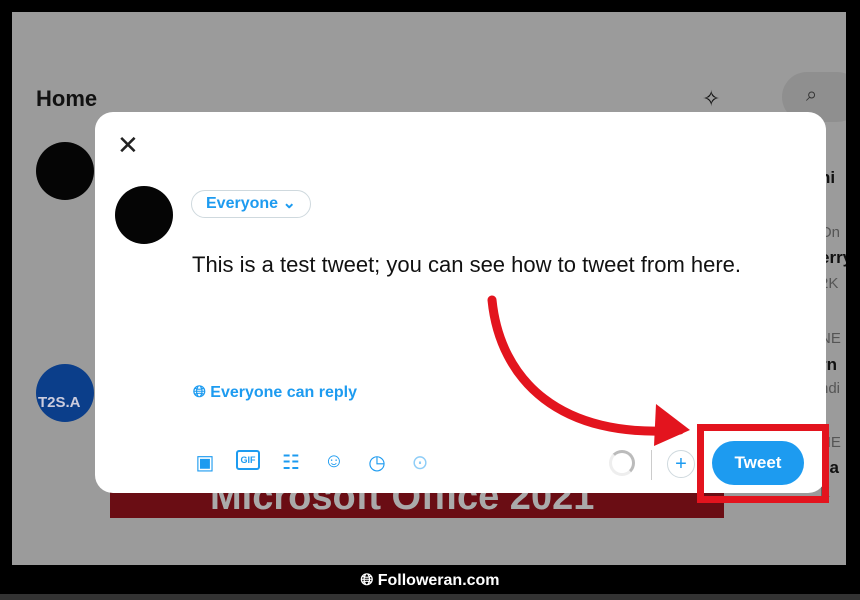 Image resolution: width=860 pixels, height=600 pixels. I want to click on watermark: 🌐︎ Followeran.com, so click(430, 580).